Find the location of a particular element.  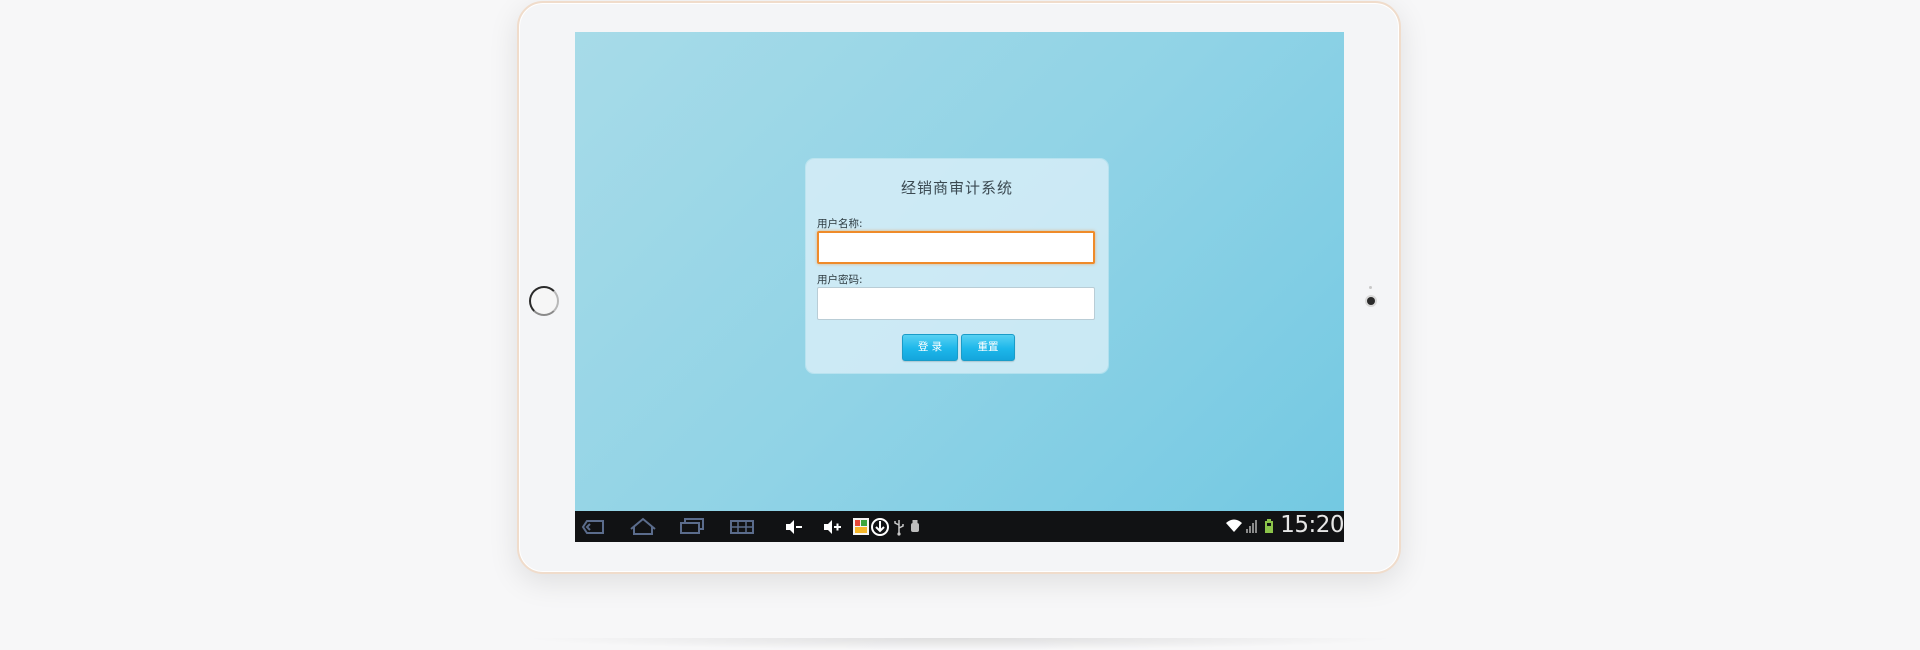

password-label: 用户密码: is located at coordinates (840, 280).